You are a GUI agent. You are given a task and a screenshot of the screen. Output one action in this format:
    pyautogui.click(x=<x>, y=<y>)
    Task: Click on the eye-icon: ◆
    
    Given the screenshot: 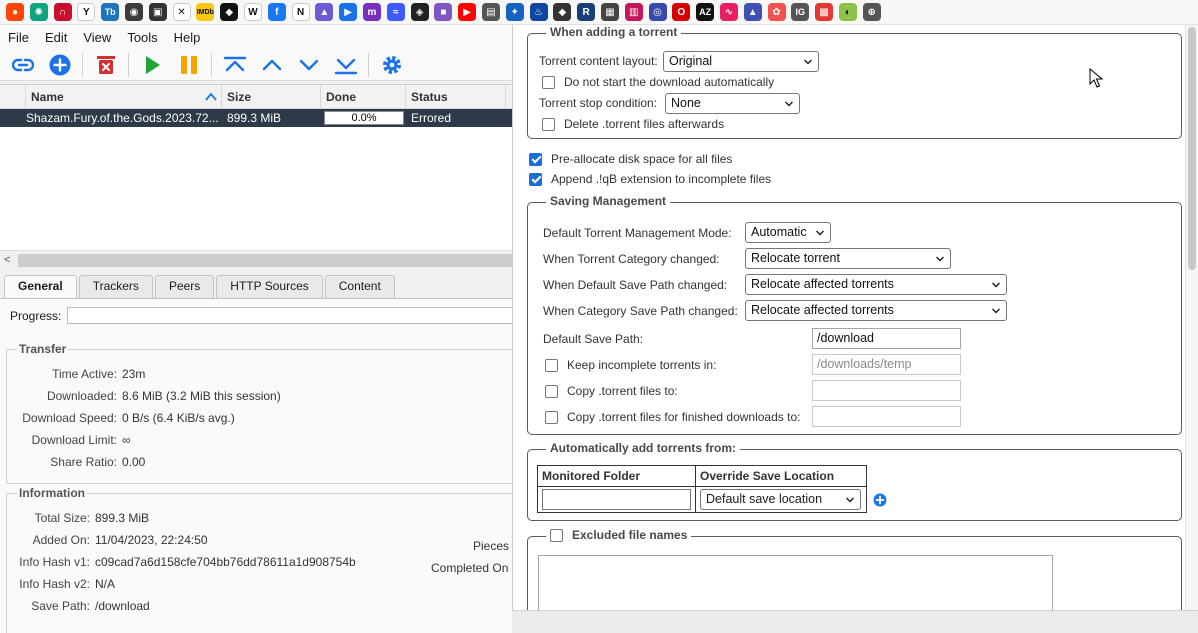 What is the action you would take?
    pyautogui.click(x=562, y=12)
    